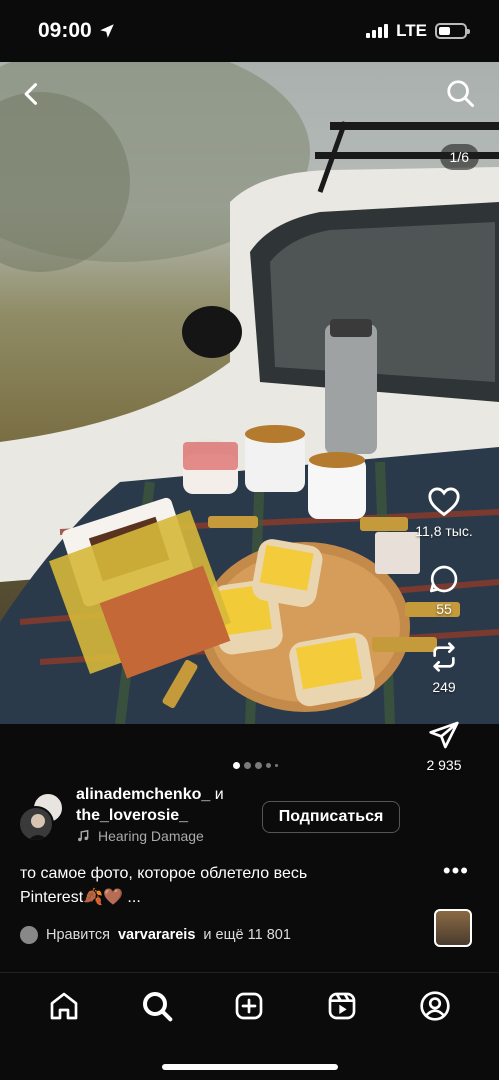 The height and width of the screenshot is (1080, 499). Describe the element at coordinates (143, 794) in the screenshot. I see `author-primary: alinademchenko_` at that location.